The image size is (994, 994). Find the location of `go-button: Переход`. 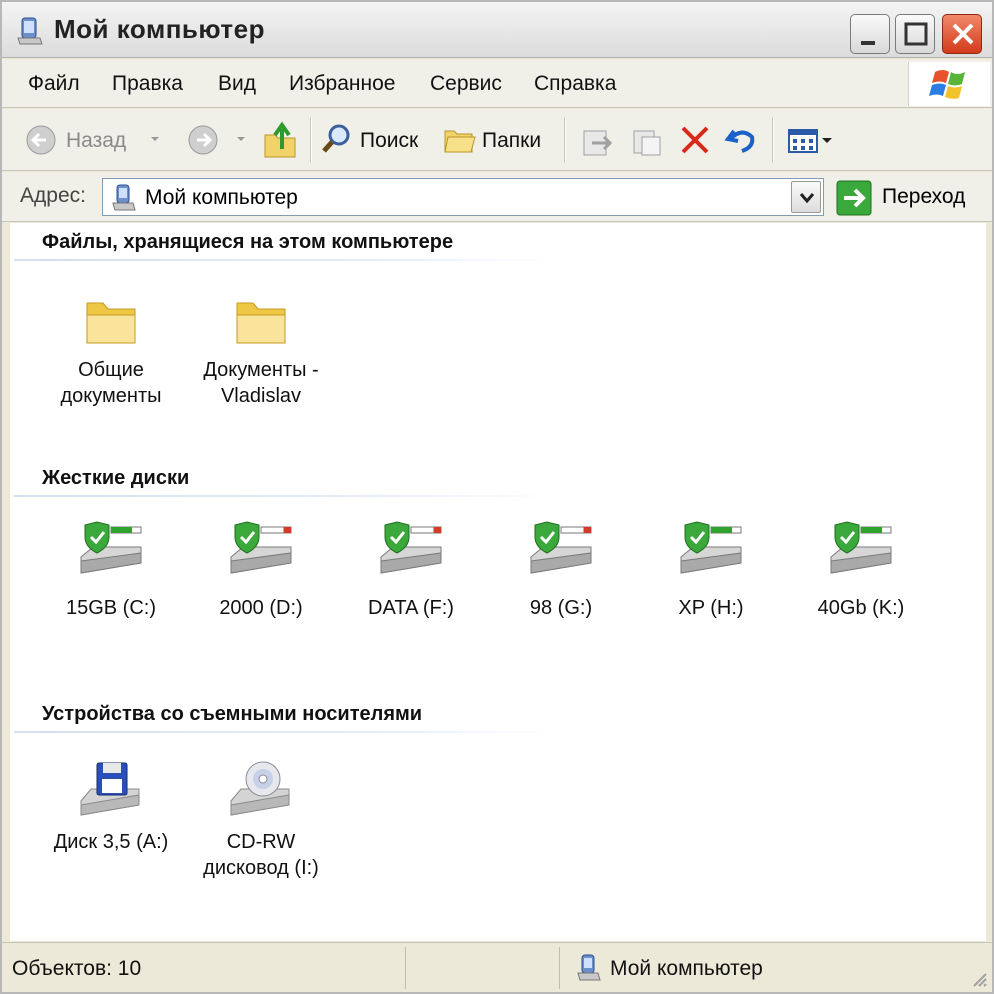

go-button: Переход is located at coordinates (911, 198).